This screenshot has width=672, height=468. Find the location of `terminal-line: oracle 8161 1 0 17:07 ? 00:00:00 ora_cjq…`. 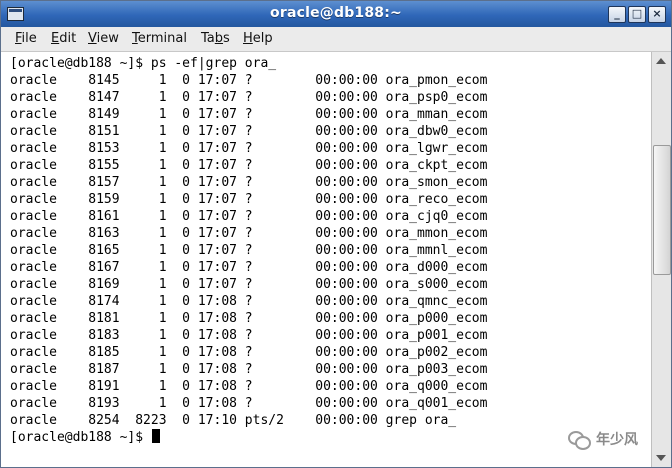

terminal-line: oracle 8161 1 0 17:07 ? 00:00:00 ora_cjq… is located at coordinates (249, 216).